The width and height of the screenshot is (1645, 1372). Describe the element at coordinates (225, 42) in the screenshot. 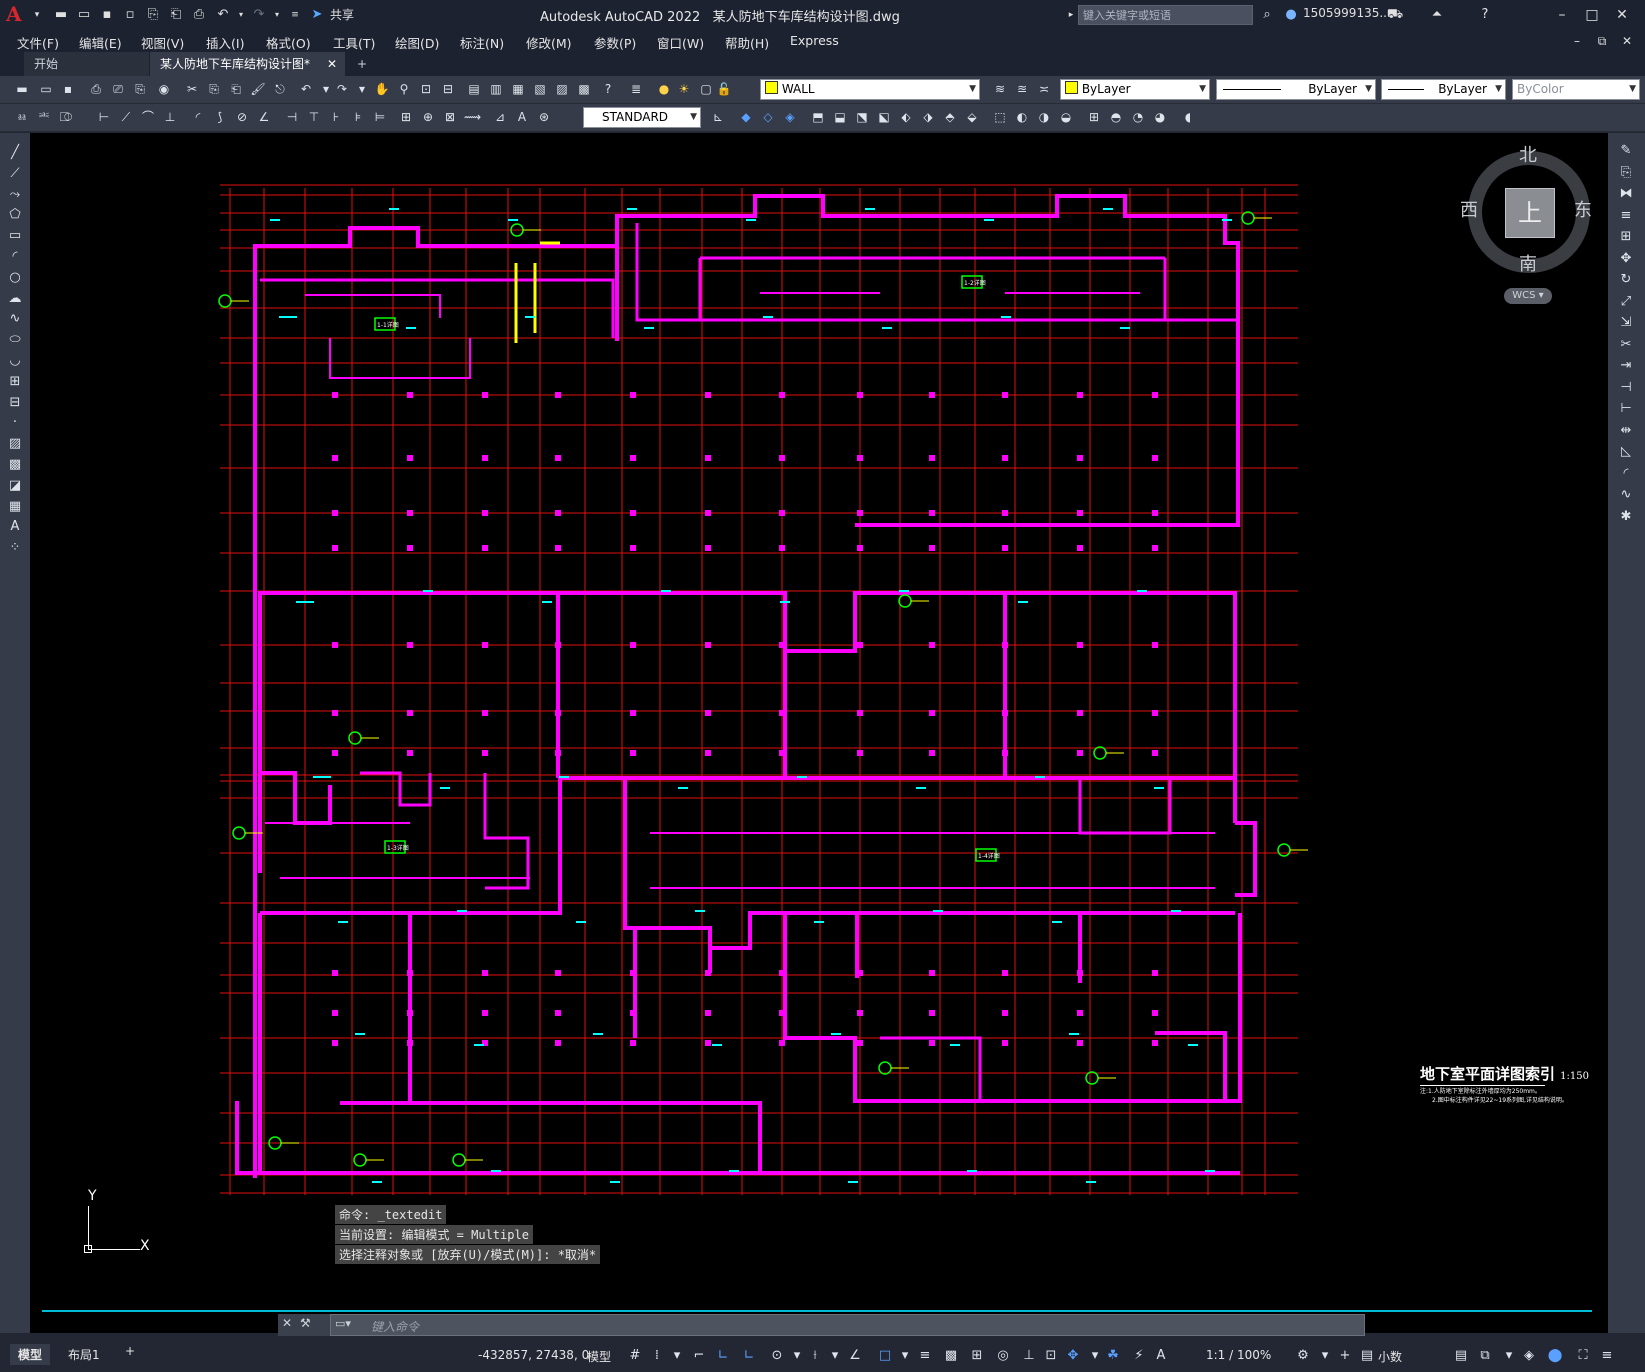

I see `menu-insert: 插入(I)` at that location.